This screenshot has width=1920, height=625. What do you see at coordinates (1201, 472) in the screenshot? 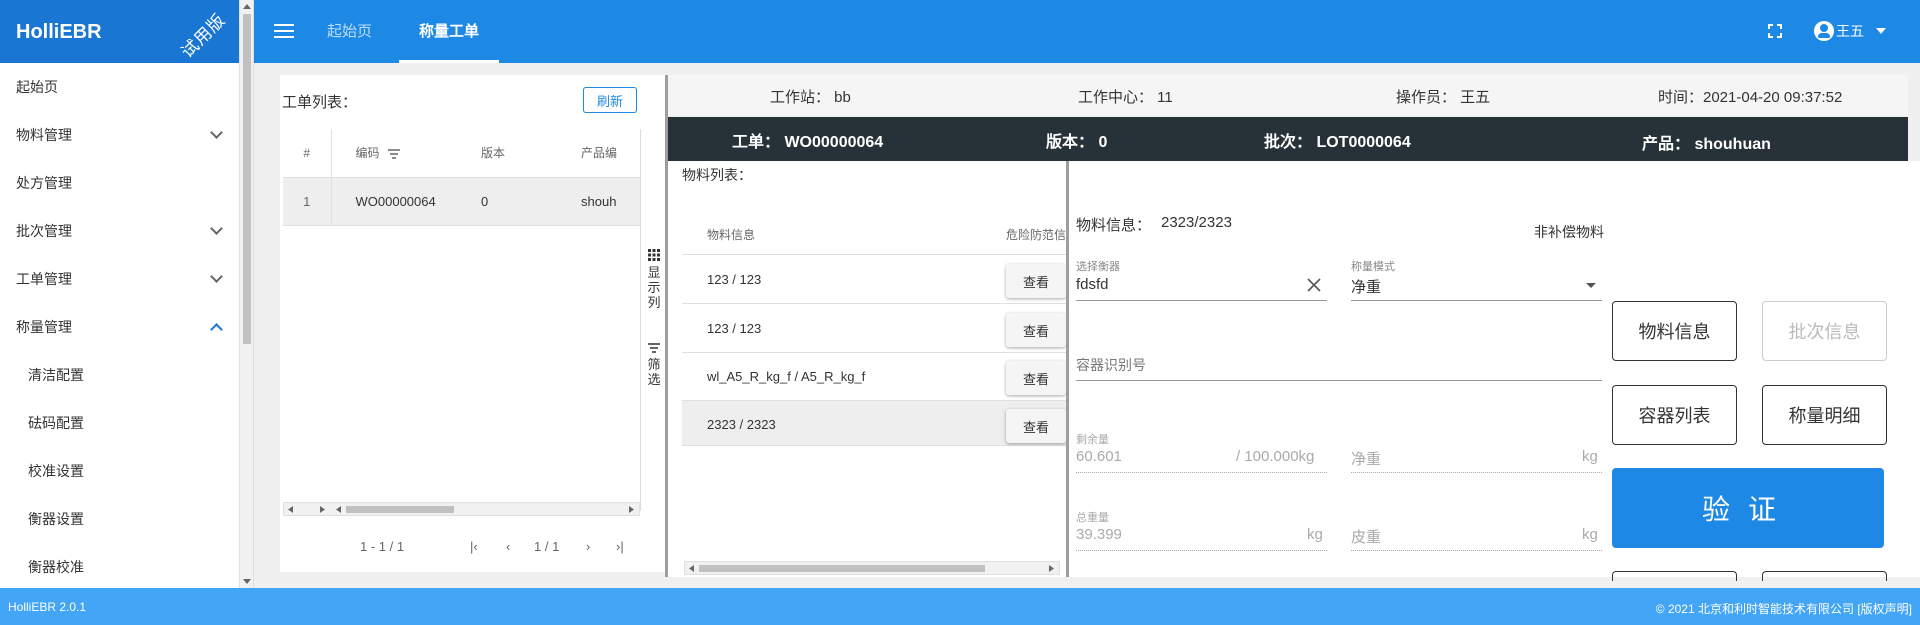
I see `remaining-underline` at bounding box center [1201, 472].